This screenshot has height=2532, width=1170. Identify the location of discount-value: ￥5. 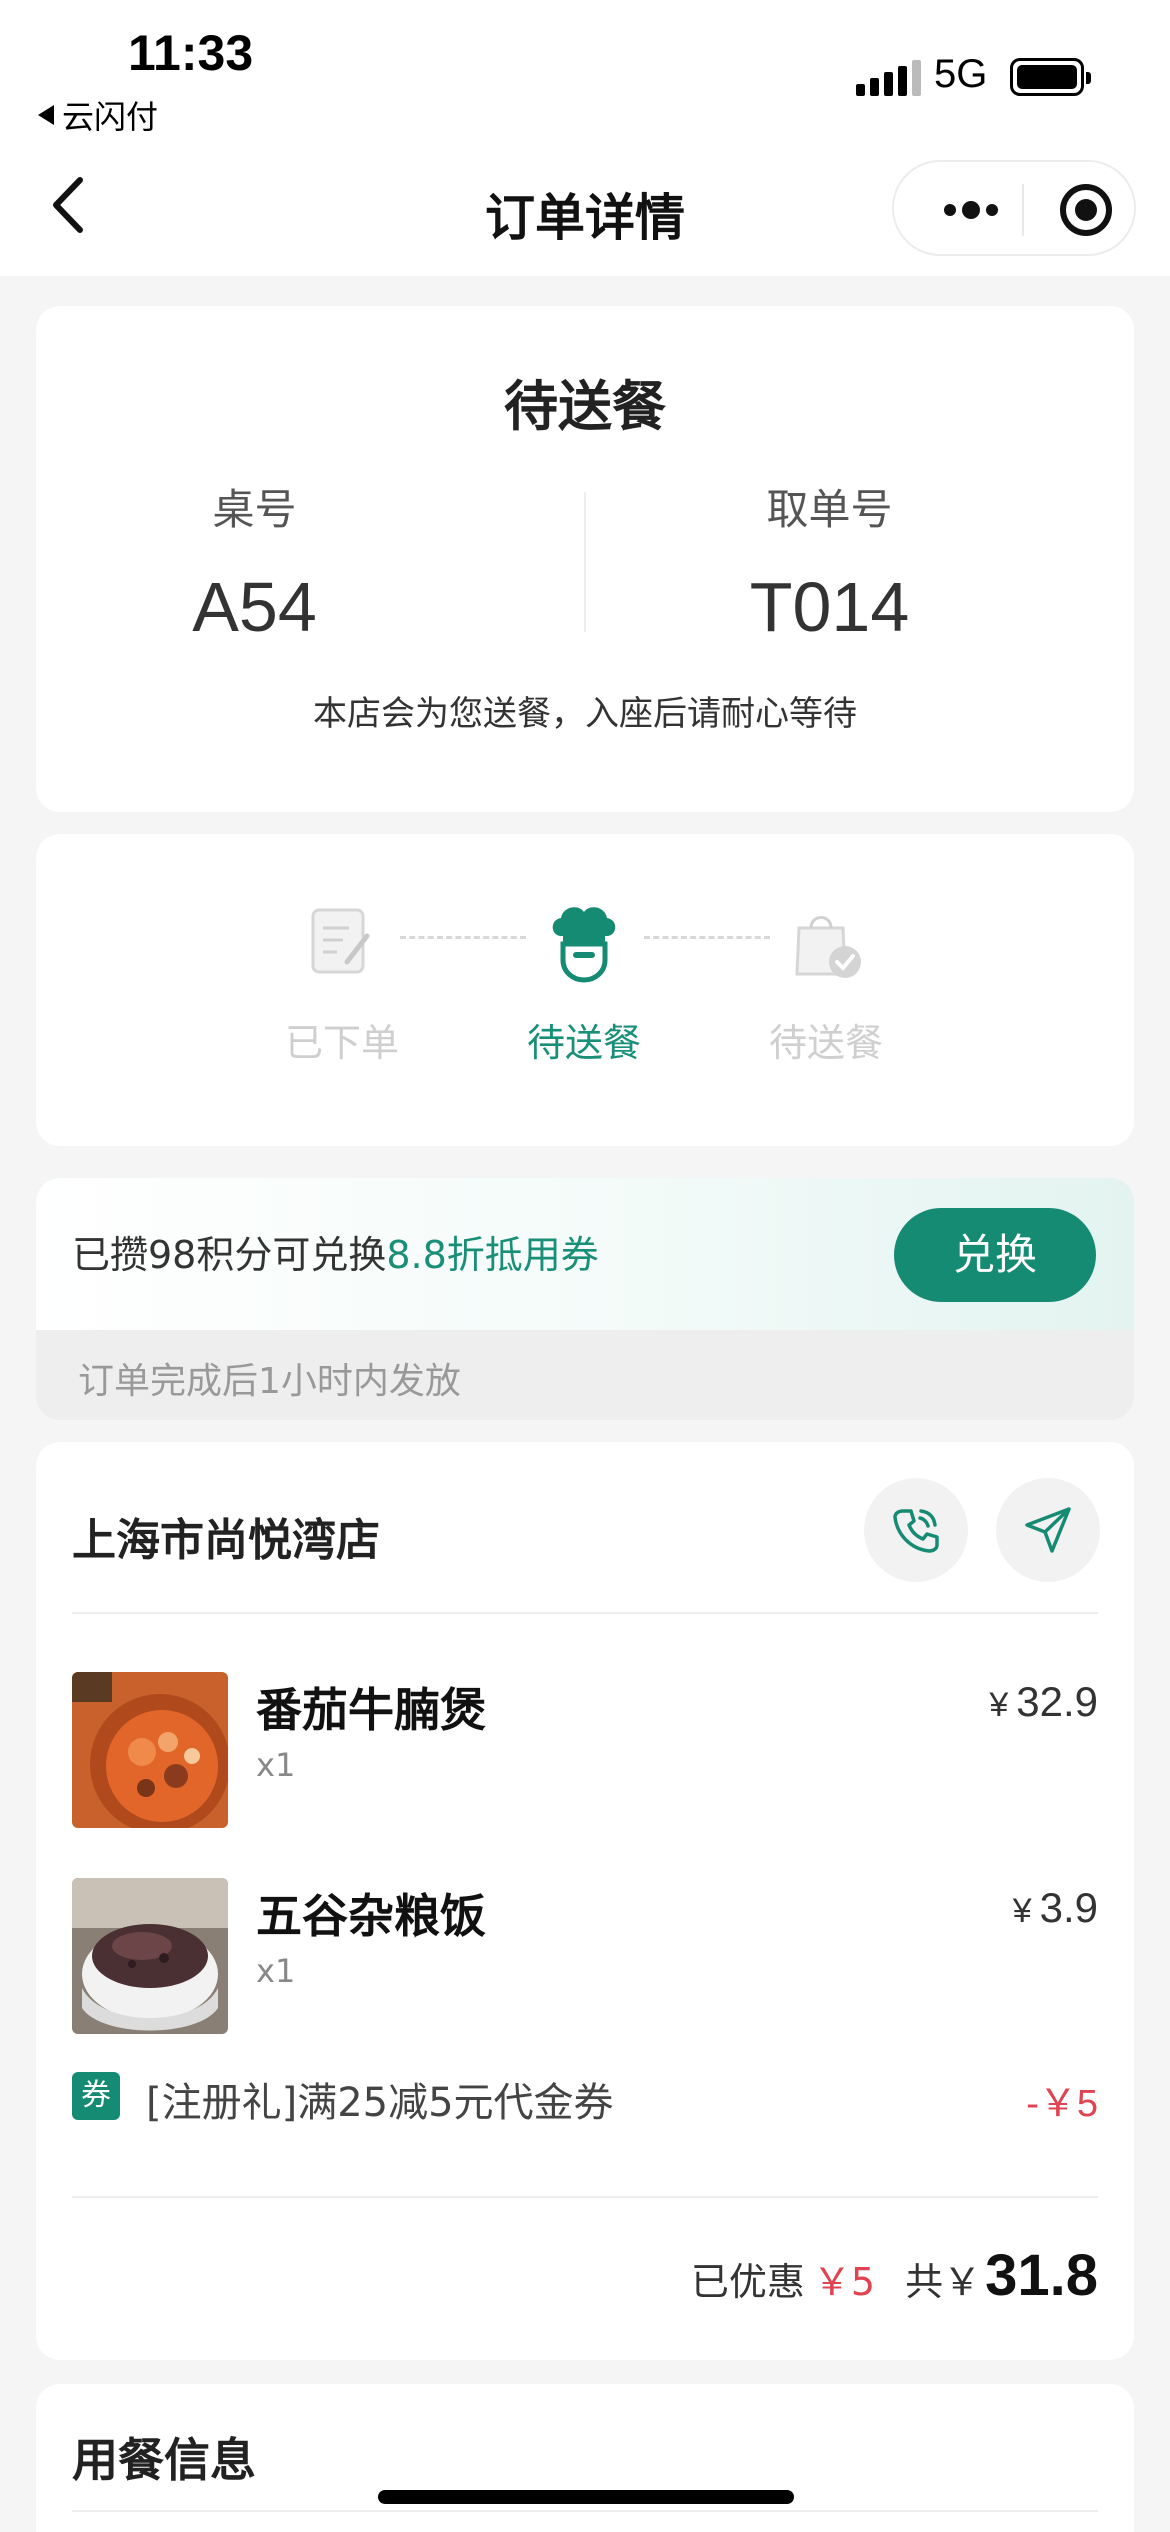
(844, 2282).